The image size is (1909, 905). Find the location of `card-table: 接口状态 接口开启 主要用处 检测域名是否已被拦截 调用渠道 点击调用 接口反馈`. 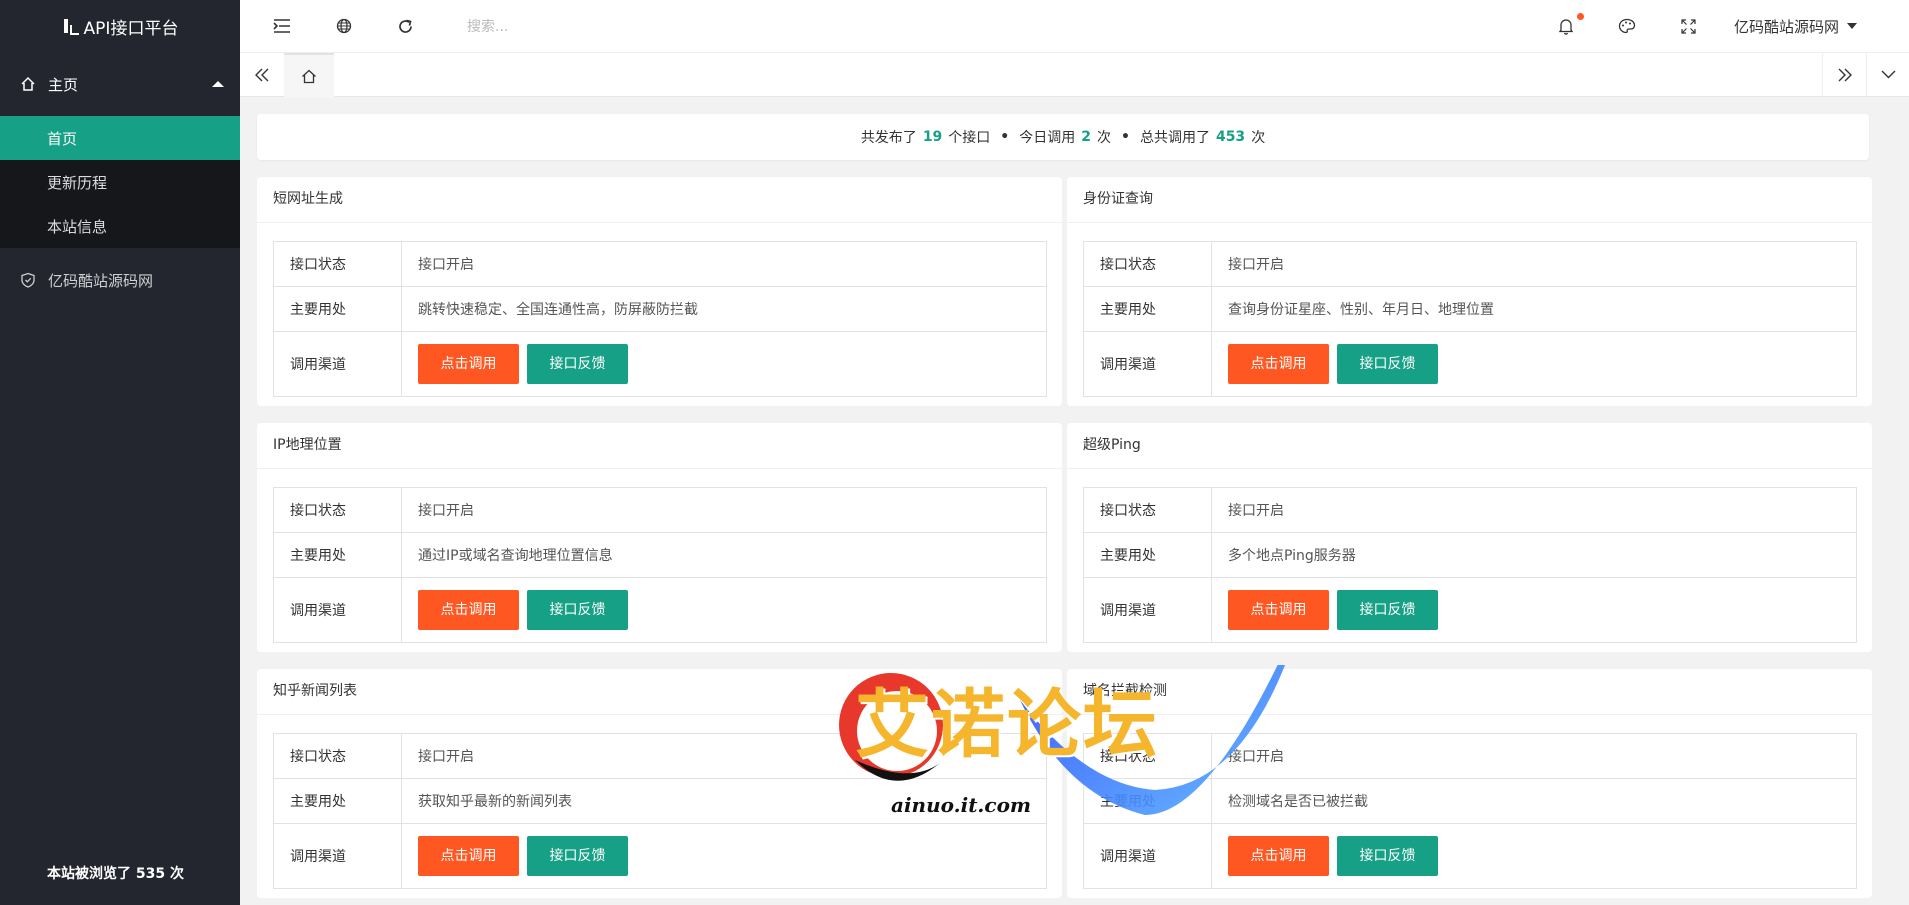

card-table: 接口状态 接口开启 主要用处 检测域名是否已被拦截 调用渠道 点击调用 接口反馈 is located at coordinates (1470, 811).